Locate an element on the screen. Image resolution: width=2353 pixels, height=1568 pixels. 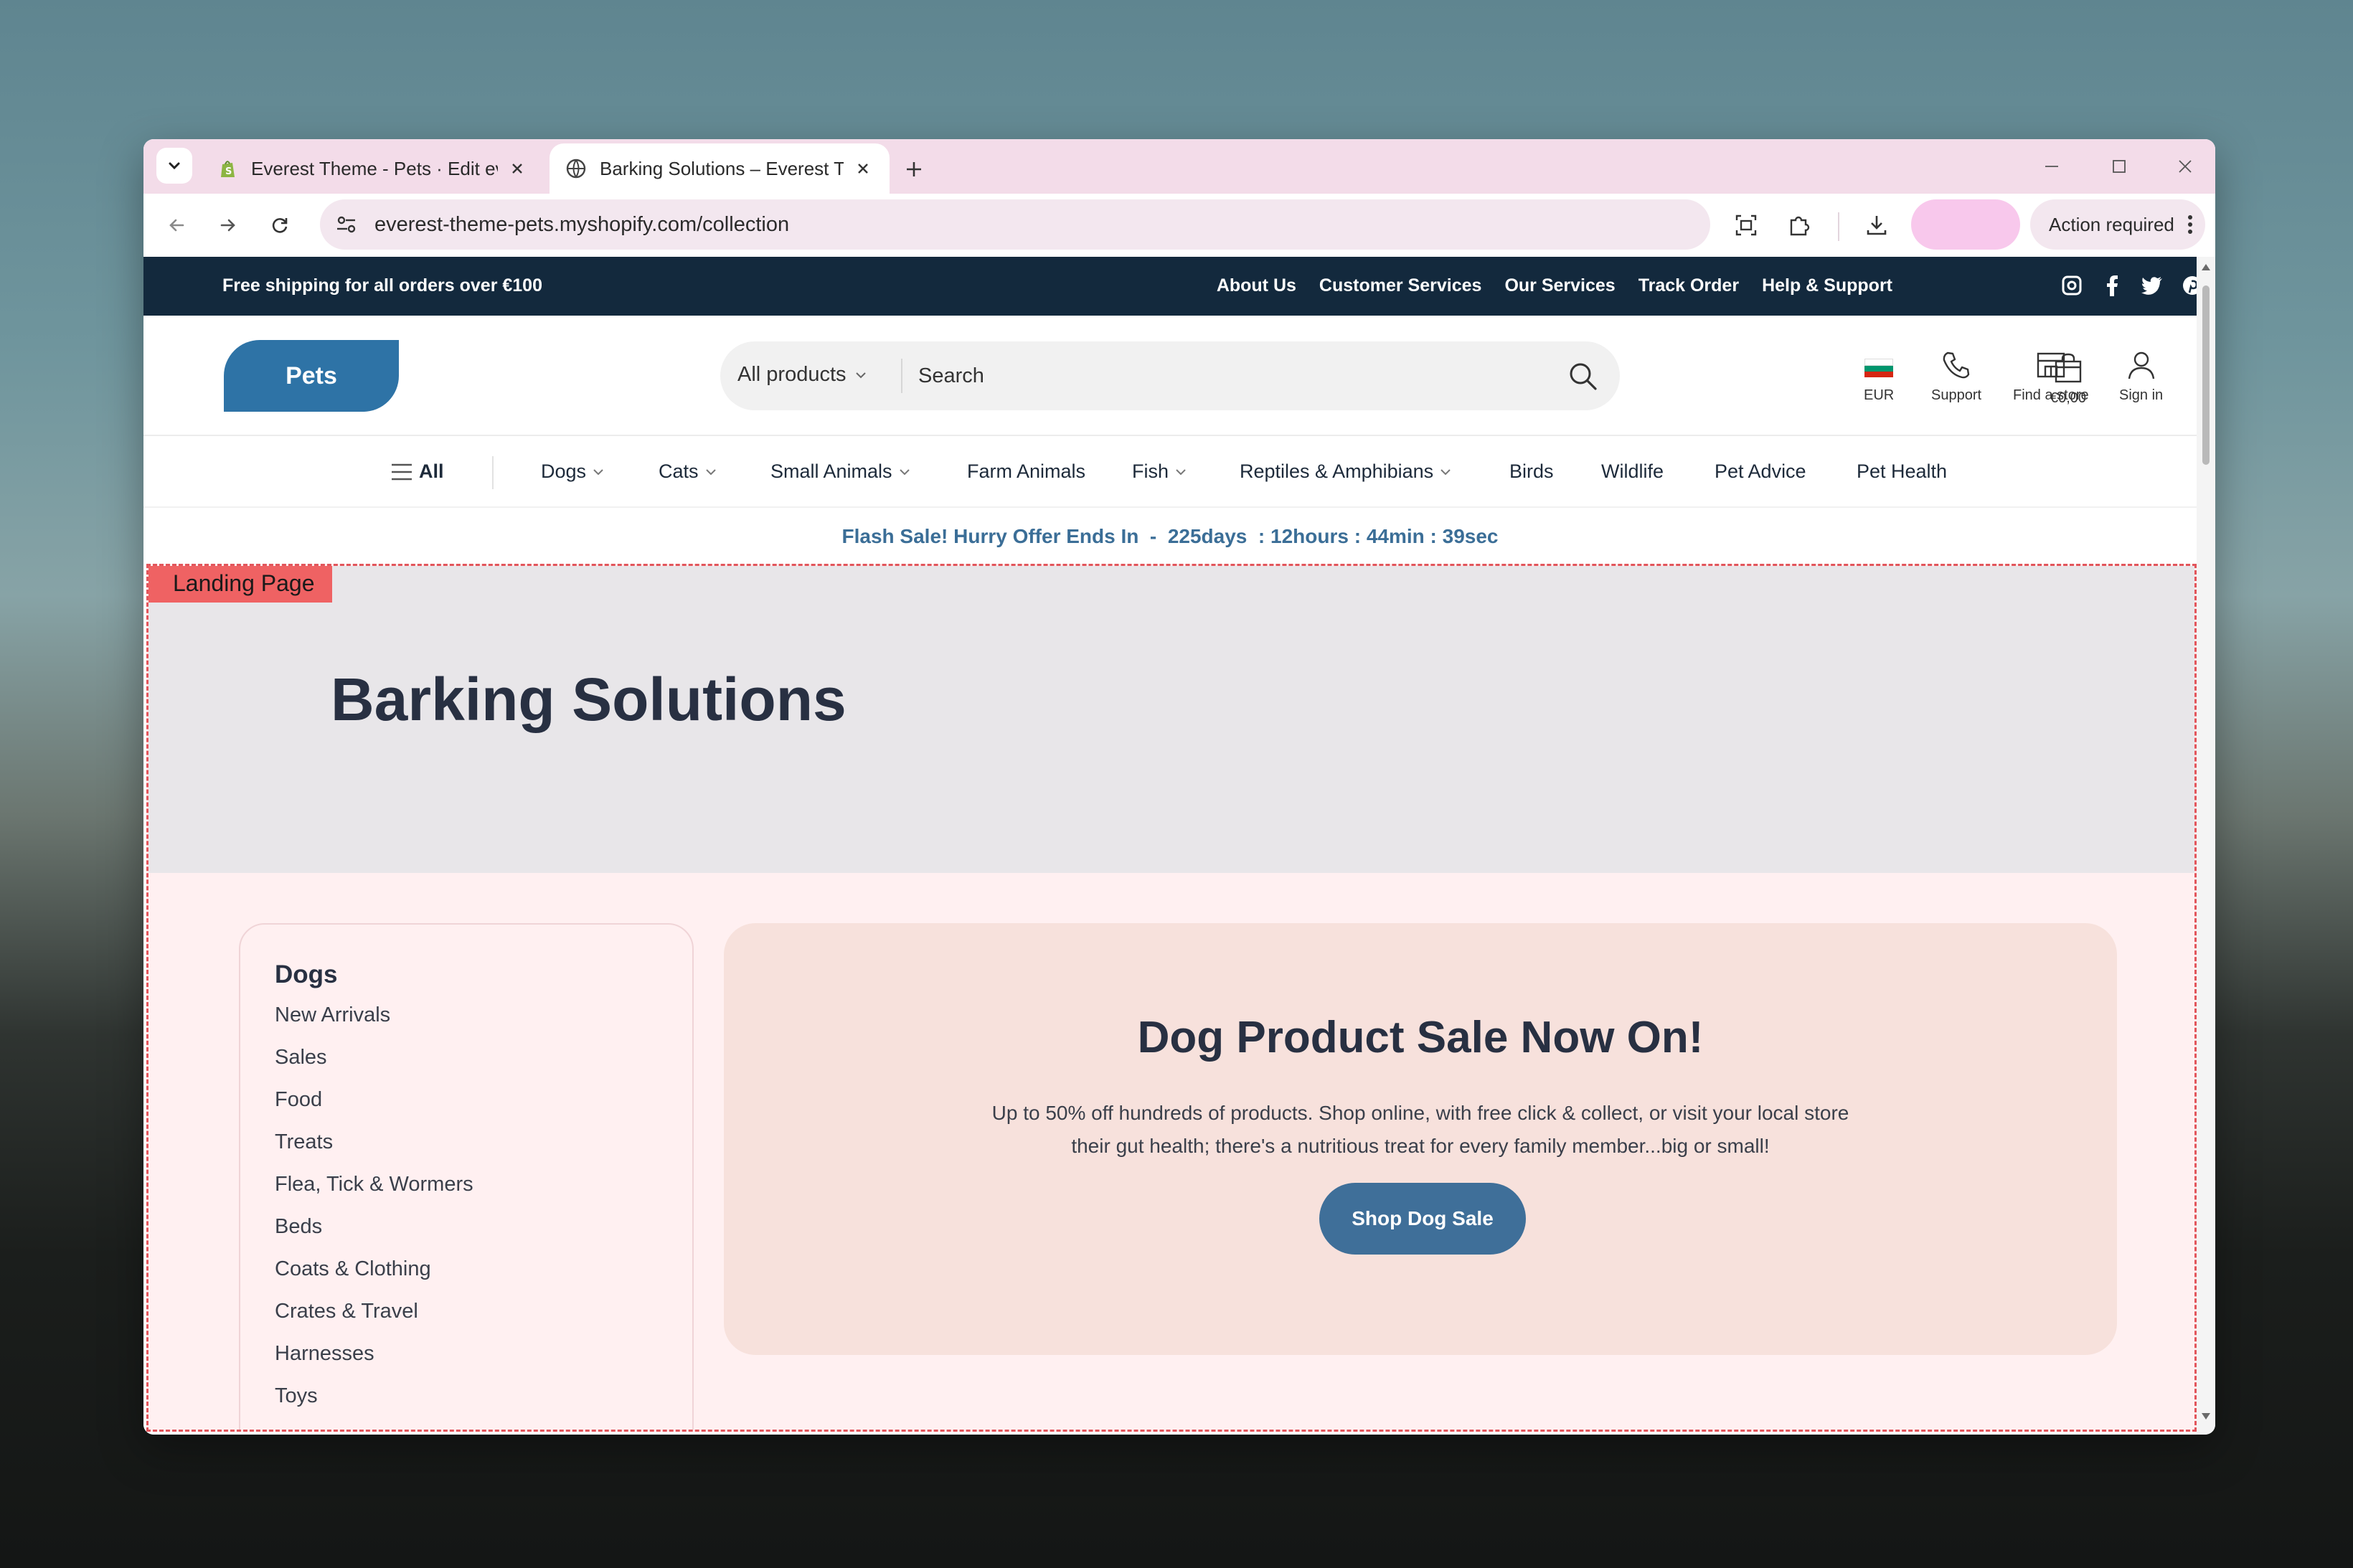
link-our-services: Our Services is located at coordinates (1560, 286).